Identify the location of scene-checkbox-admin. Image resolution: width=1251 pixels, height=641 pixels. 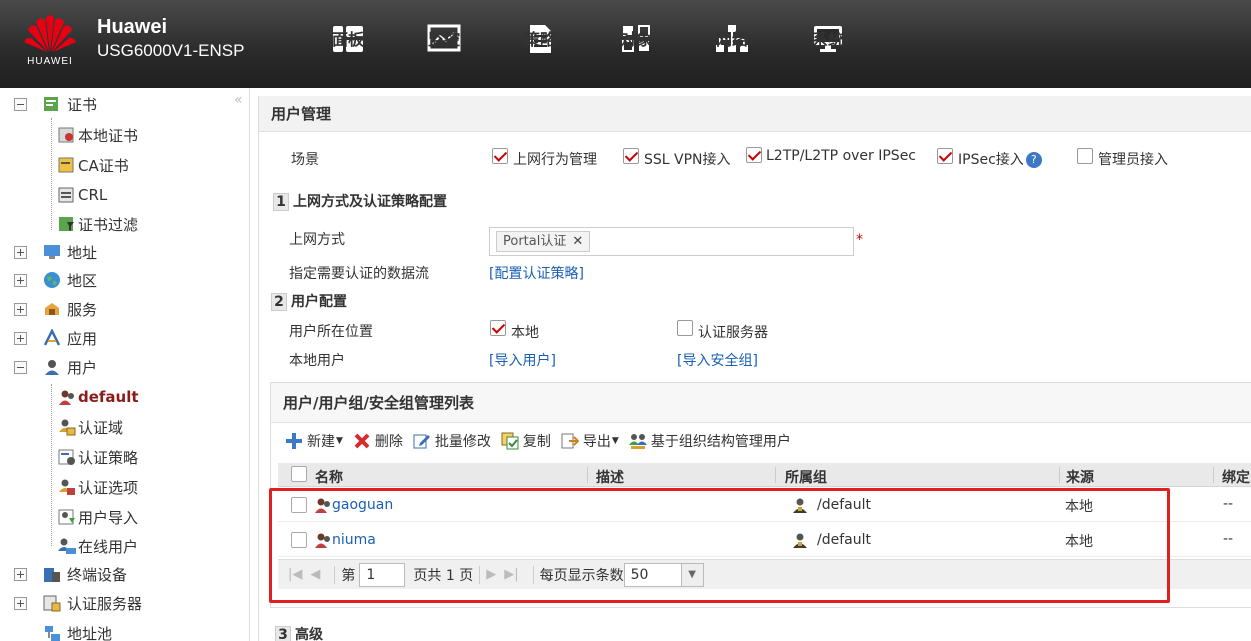
(1085, 156).